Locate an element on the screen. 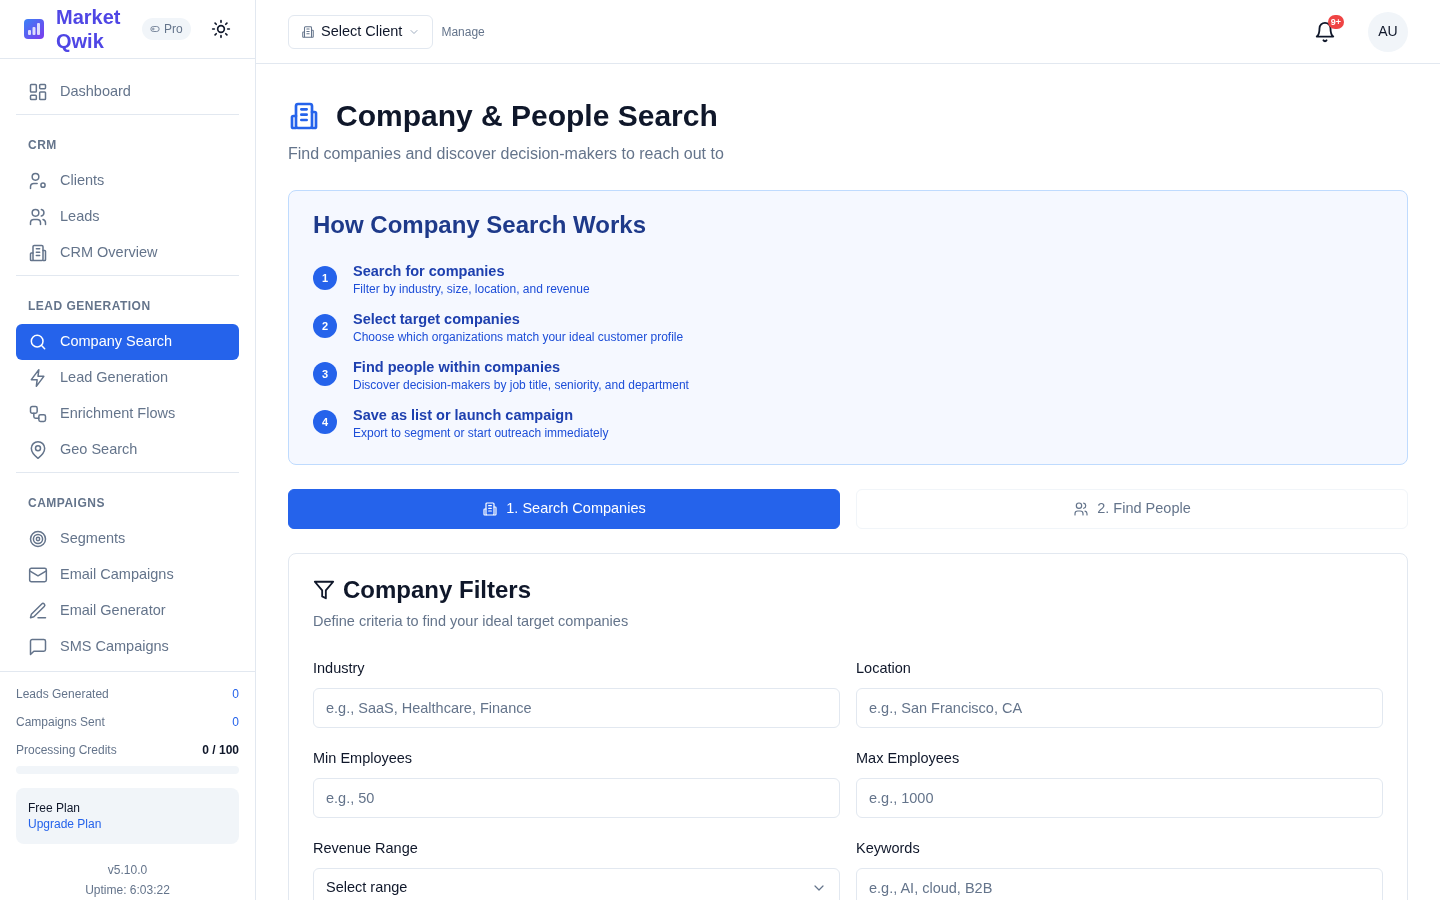 The height and width of the screenshot is (900, 1440). stat-label: Campaigns Sent is located at coordinates (60, 722).